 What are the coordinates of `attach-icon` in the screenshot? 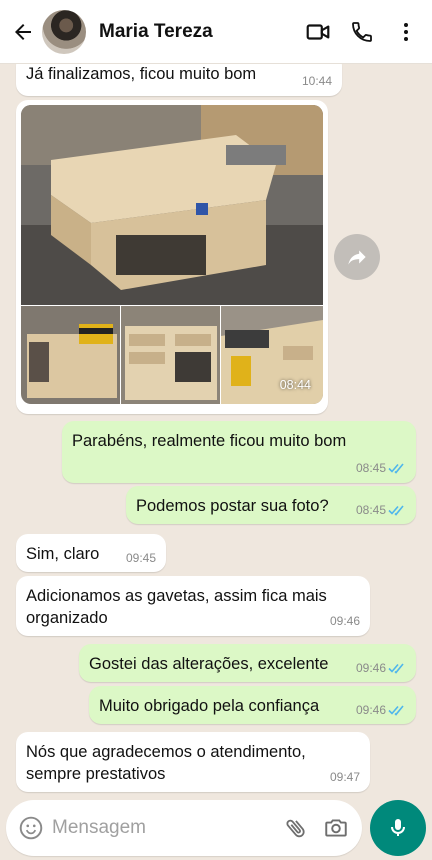 It's located at (296, 828).